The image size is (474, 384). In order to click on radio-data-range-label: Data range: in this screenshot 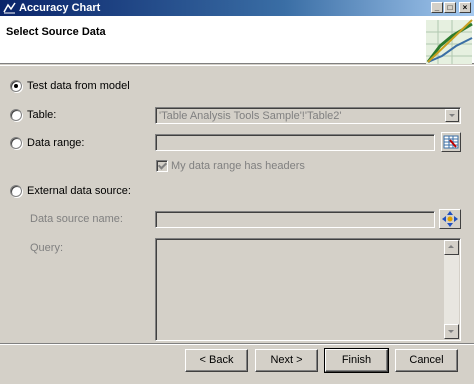, I will do `click(56, 143)`.